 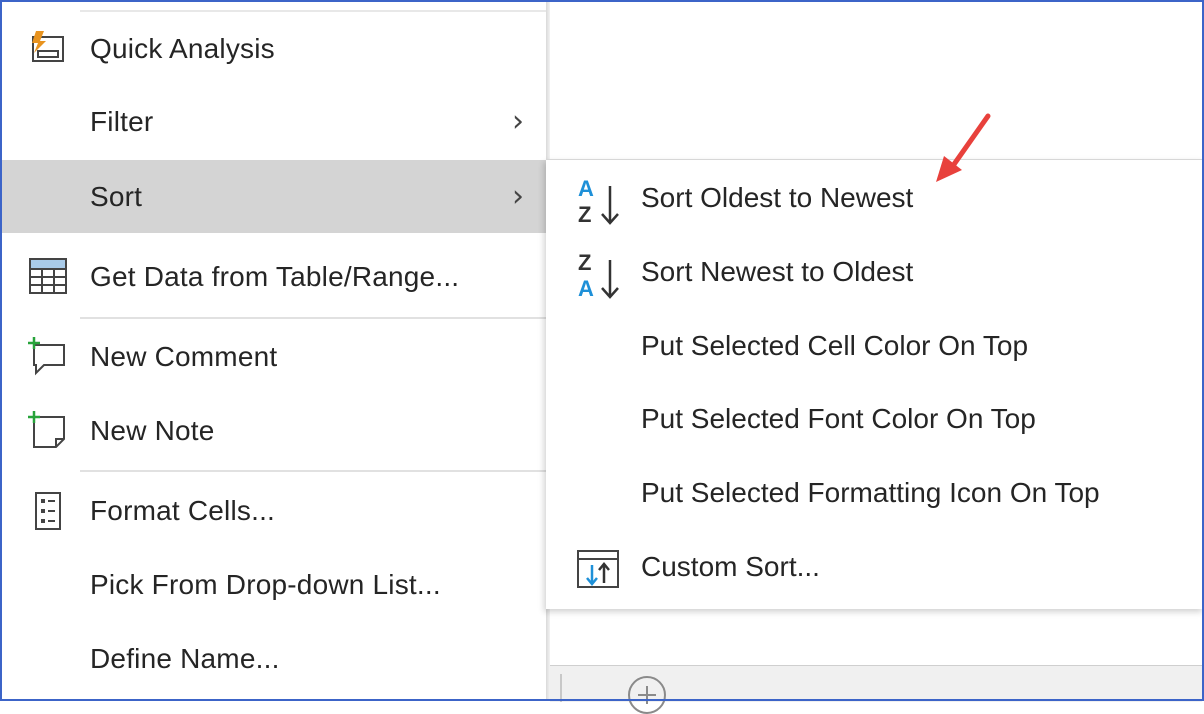 I want to click on sort-z-a-icon: Z A, so click(x=598, y=275).